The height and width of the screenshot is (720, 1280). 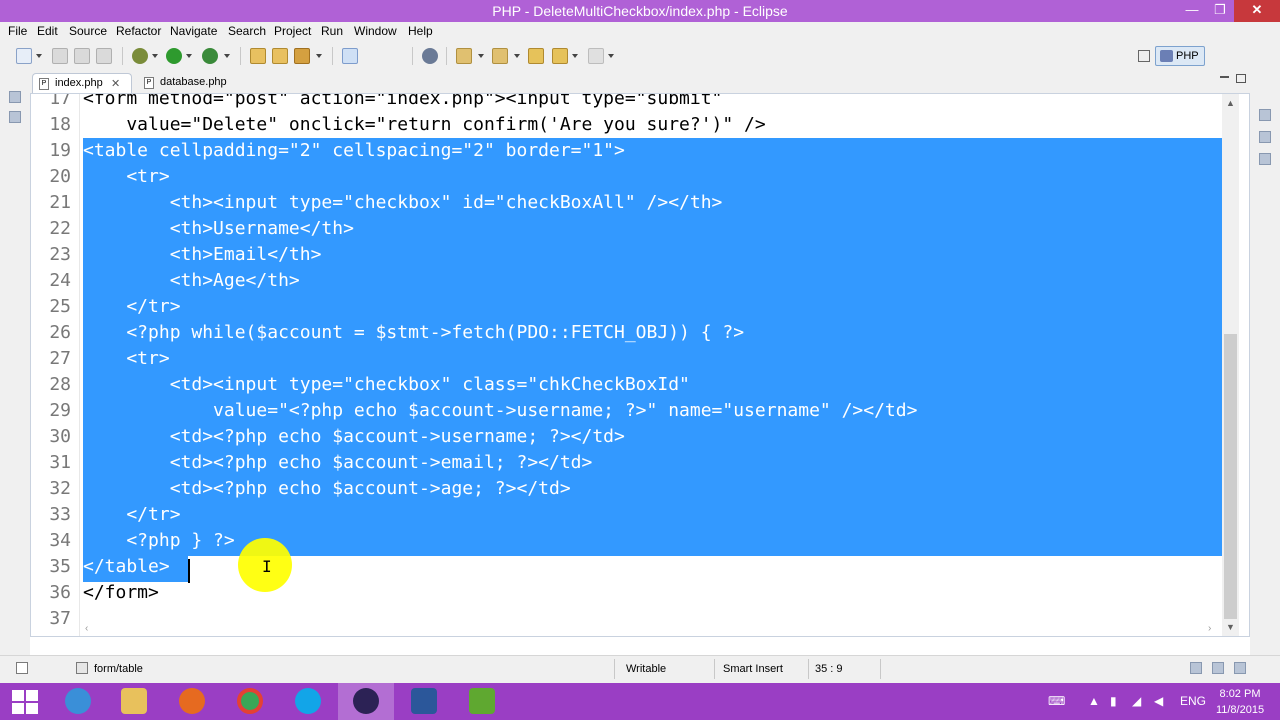 I want to click on maximize-button: ❐, so click(x=1220, y=11).